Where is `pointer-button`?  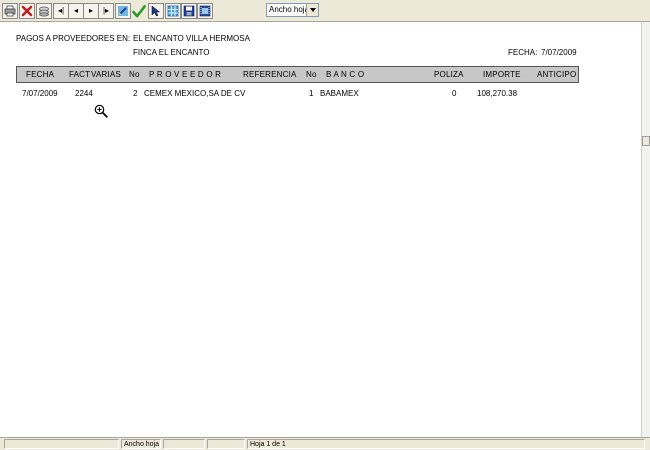
pointer-button is located at coordinates (156, 11).